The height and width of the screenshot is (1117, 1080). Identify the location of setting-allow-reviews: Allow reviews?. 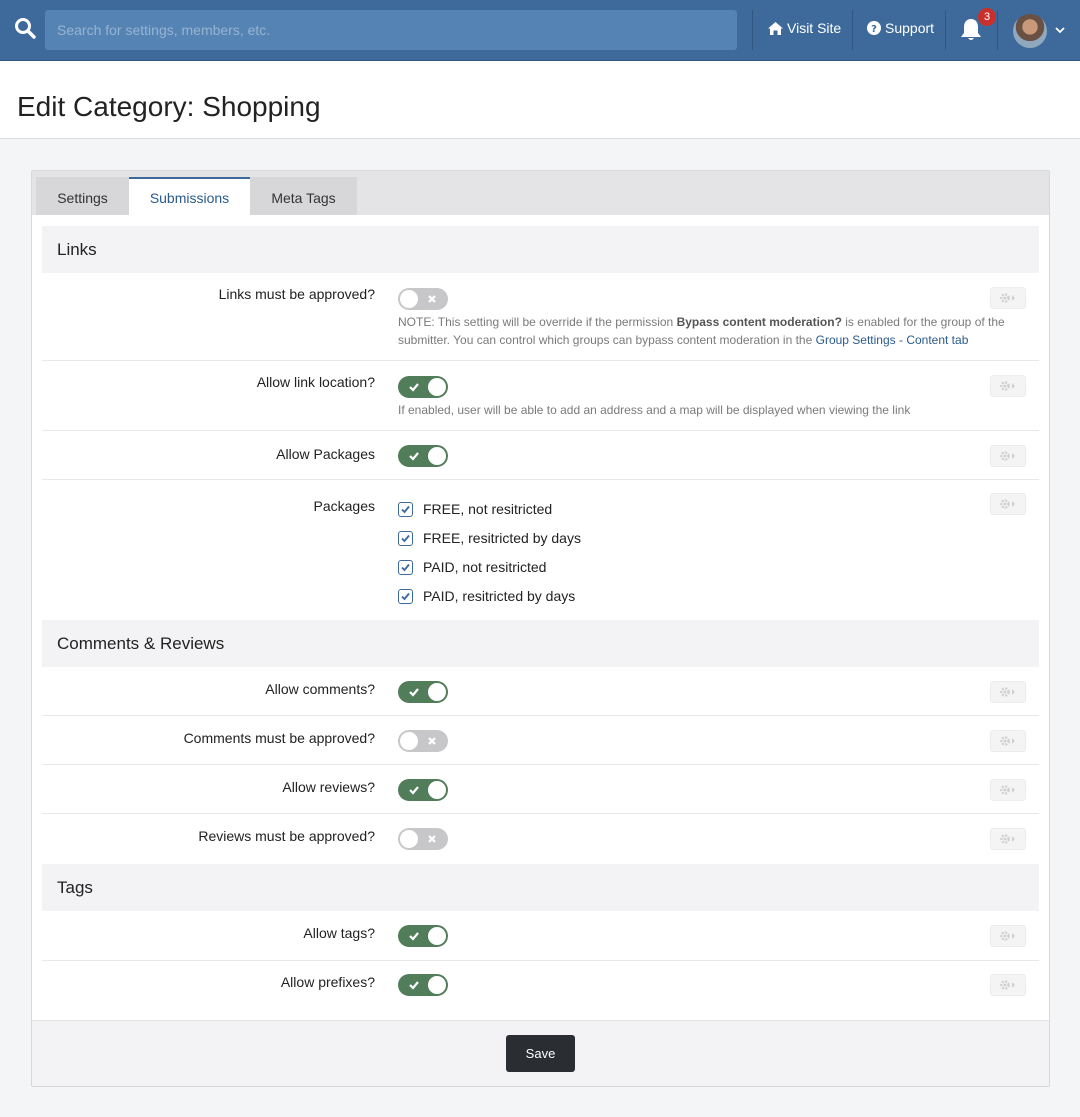
(540, 789).